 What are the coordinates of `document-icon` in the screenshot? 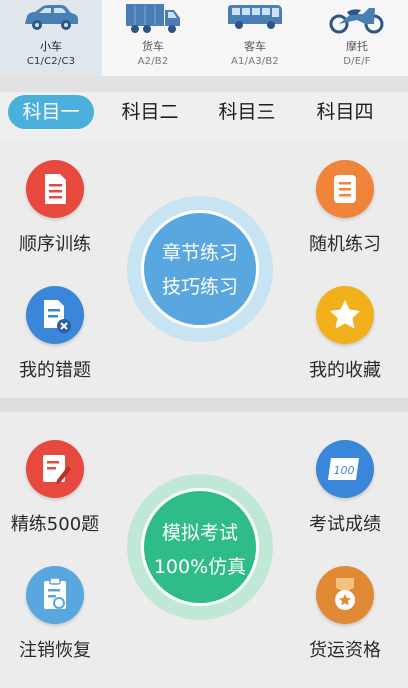 It's located at (55, 189).